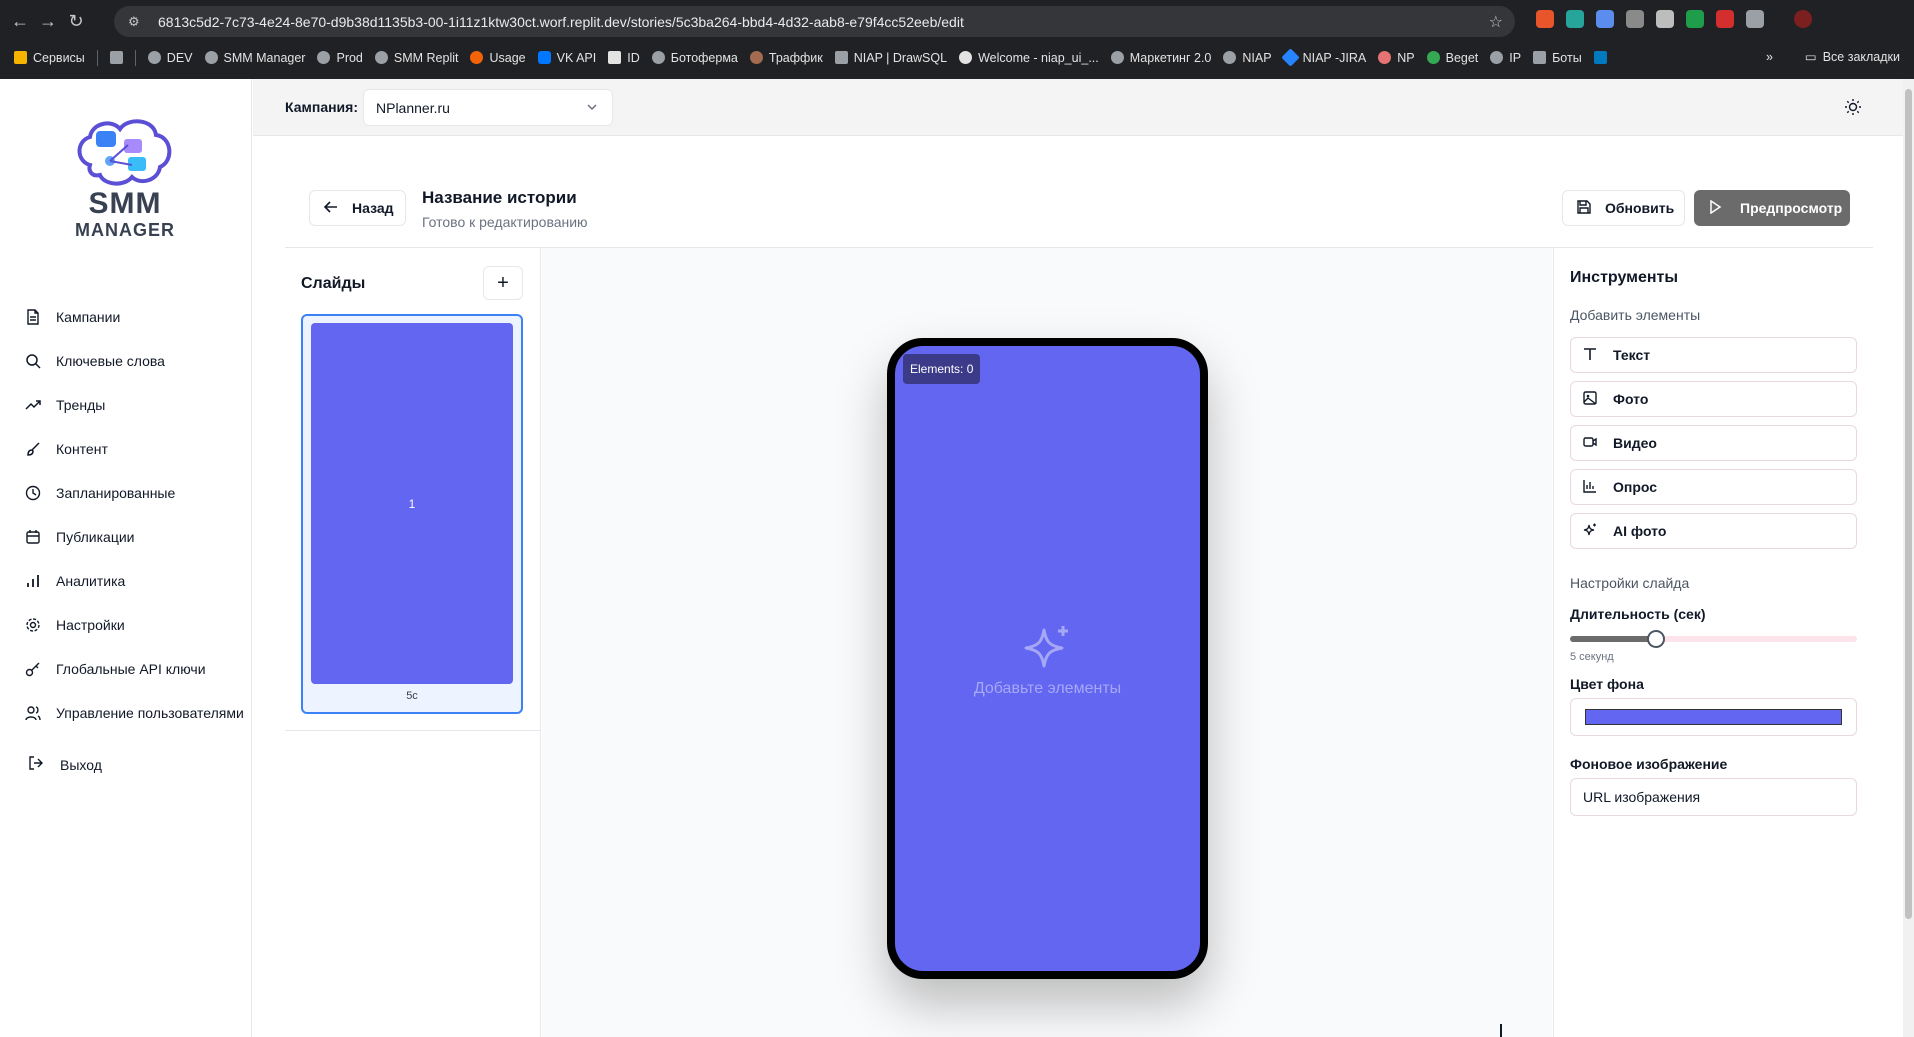 This screenshot has height=1037, width=1914. I want to click on bookmark-item: NP, so click(1396, 58).